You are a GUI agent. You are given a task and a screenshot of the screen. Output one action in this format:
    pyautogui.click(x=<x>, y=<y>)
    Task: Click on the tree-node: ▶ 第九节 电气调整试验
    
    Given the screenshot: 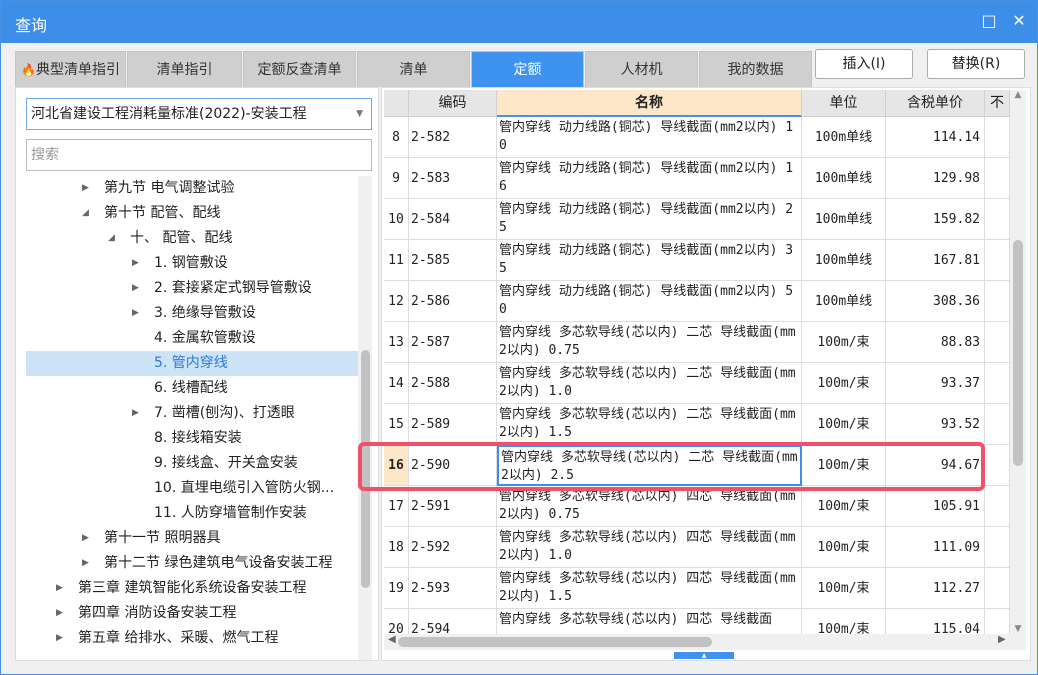 What is the action you would take?
    pyautogui.click(x=192, y=188)
    